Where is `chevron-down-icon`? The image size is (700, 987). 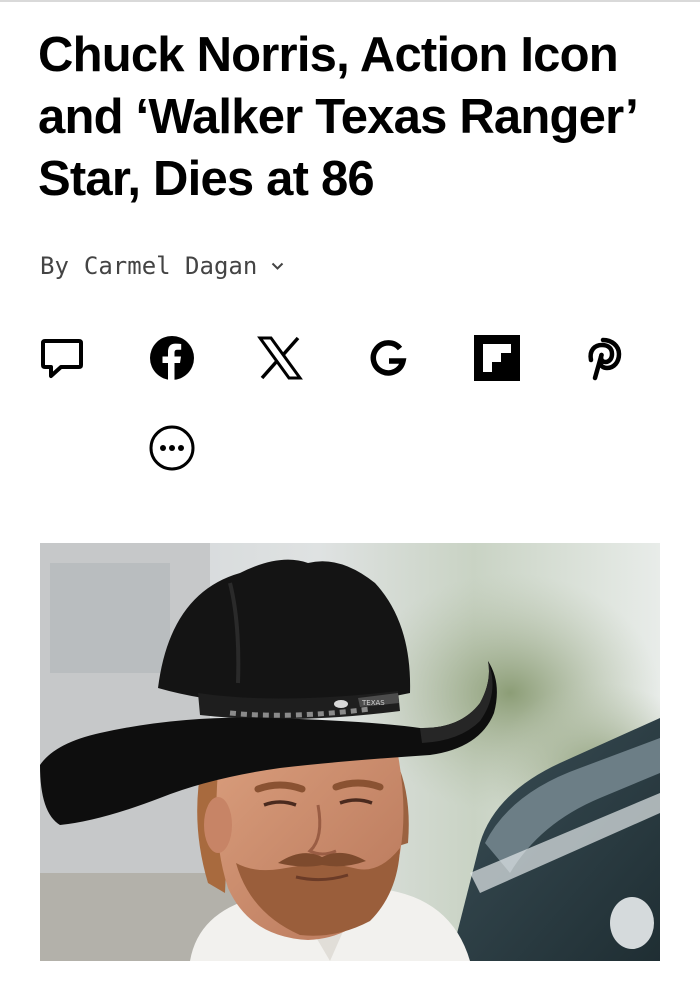
chevron-down-icon is located at coordinates (277, 266).